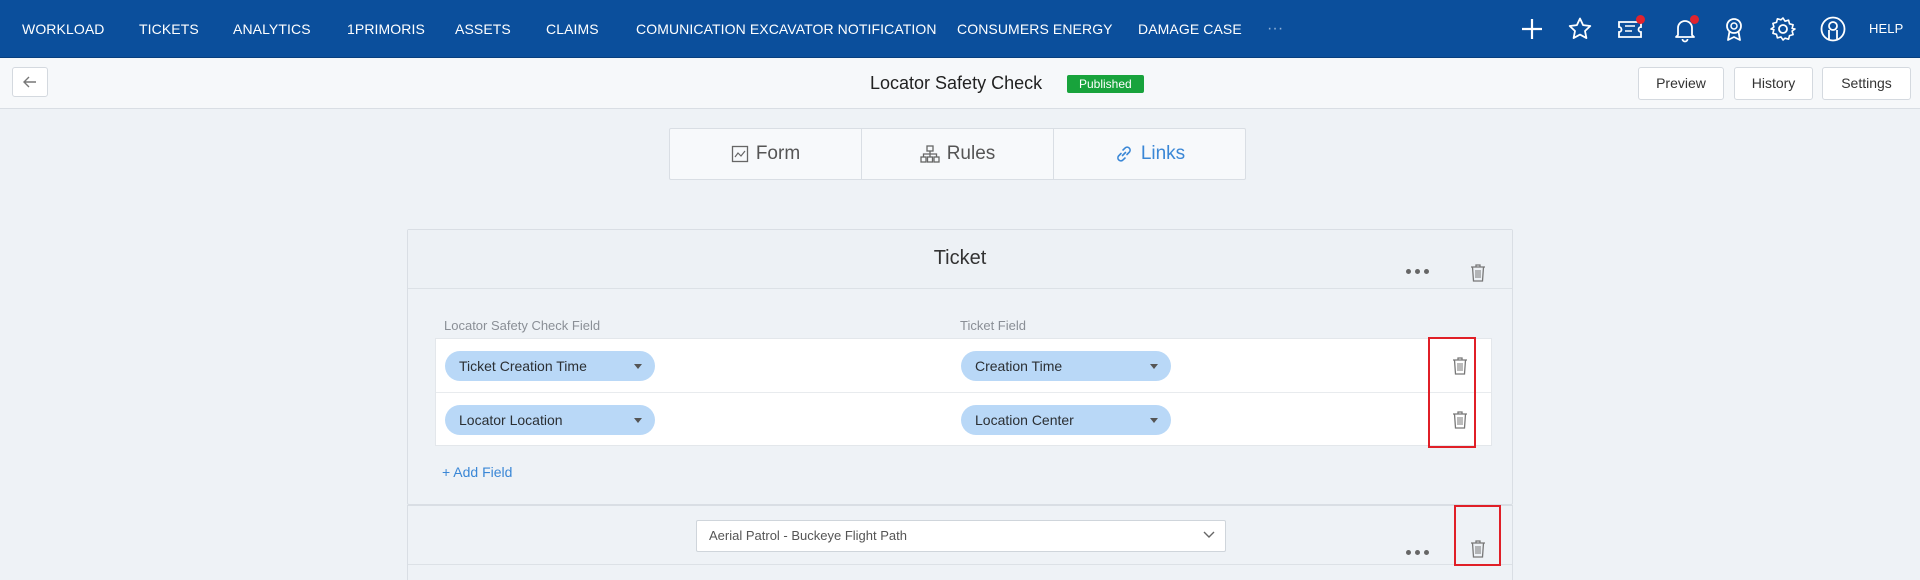  Describe the element at coordinates (993, 325) in the screenshot. I see `column-header-right: Ticket Field` at that location.